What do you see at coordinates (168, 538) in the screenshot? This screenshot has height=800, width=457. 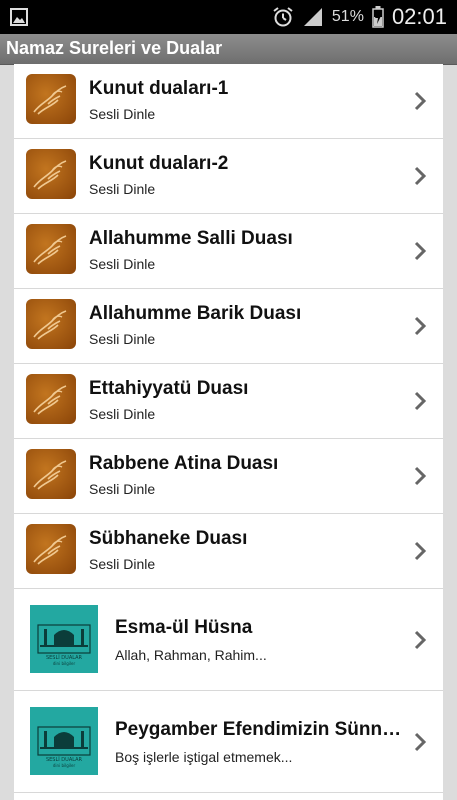 I see `item-title: Sübhaneke Duası` at bounding box center [168, 538].